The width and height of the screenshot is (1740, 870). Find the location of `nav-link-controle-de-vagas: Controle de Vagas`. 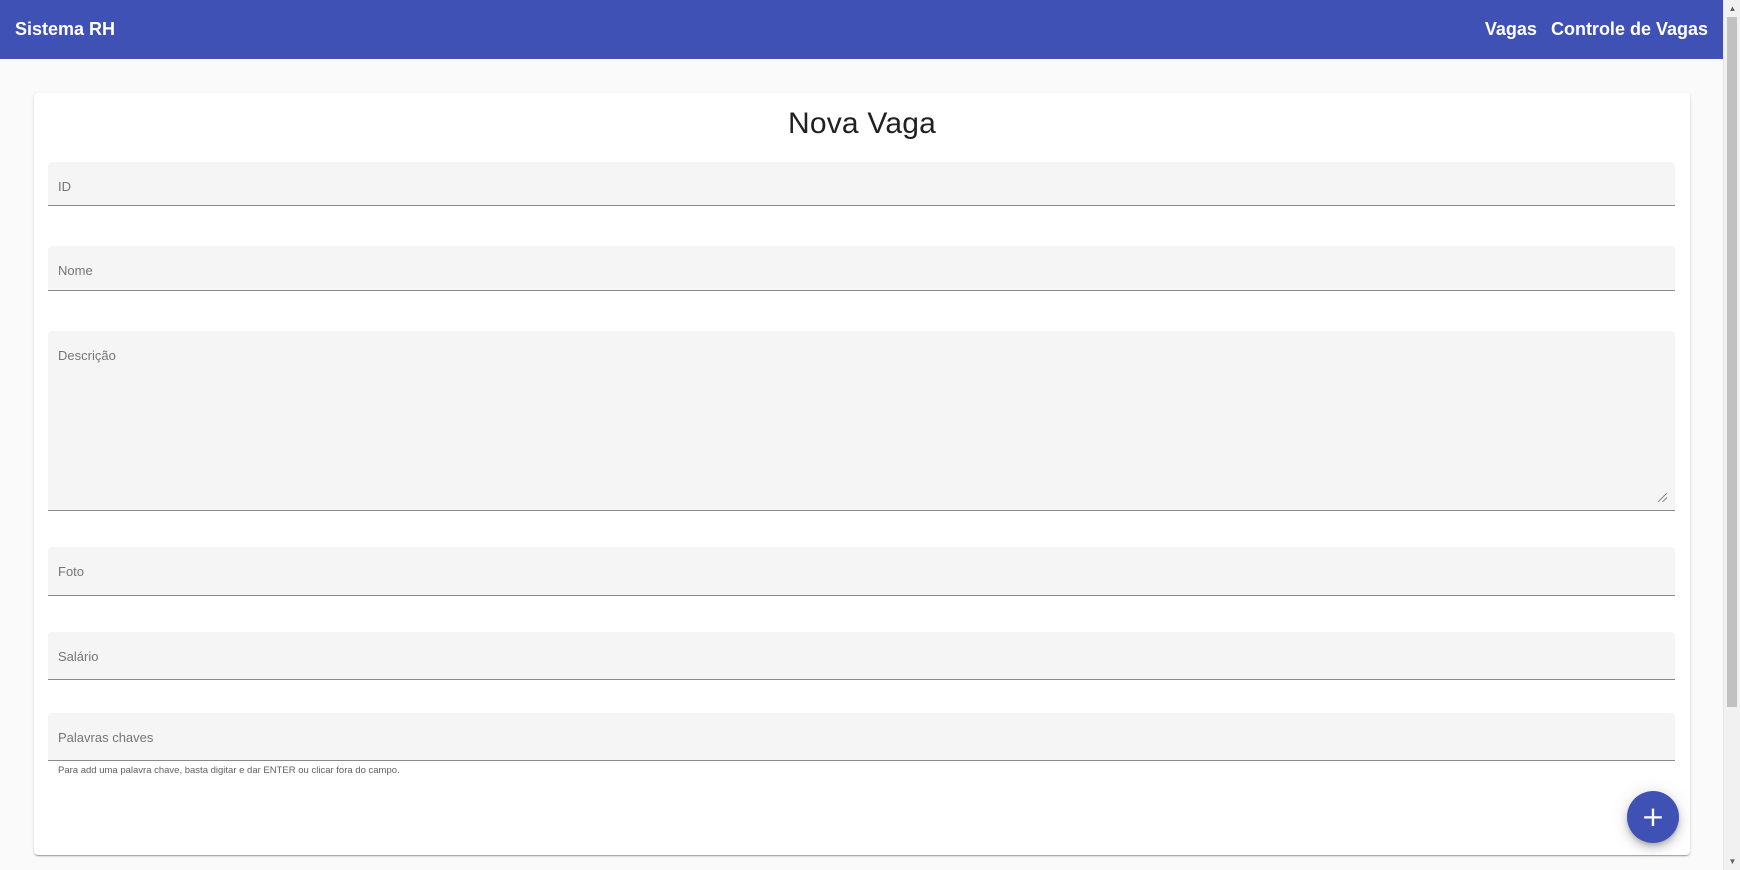

nav-link-controle-de-vagas: Controle de Vagas is located at coordinates (1629, 29).